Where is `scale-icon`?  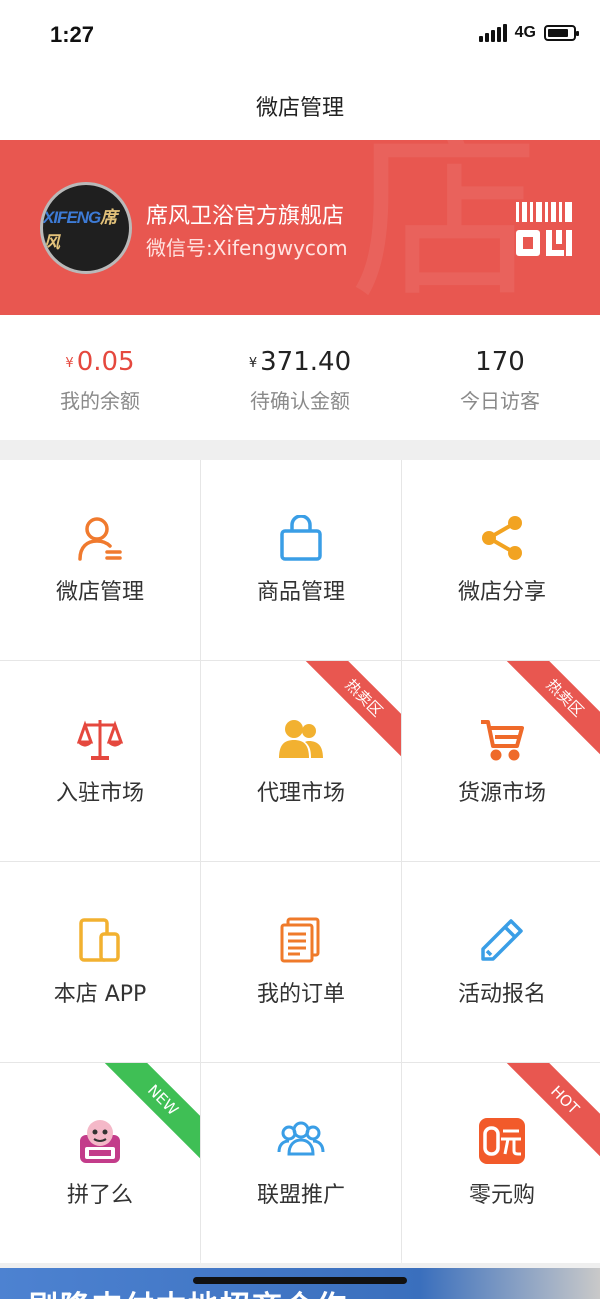 scale-icon is located at coordinates (100, 739).